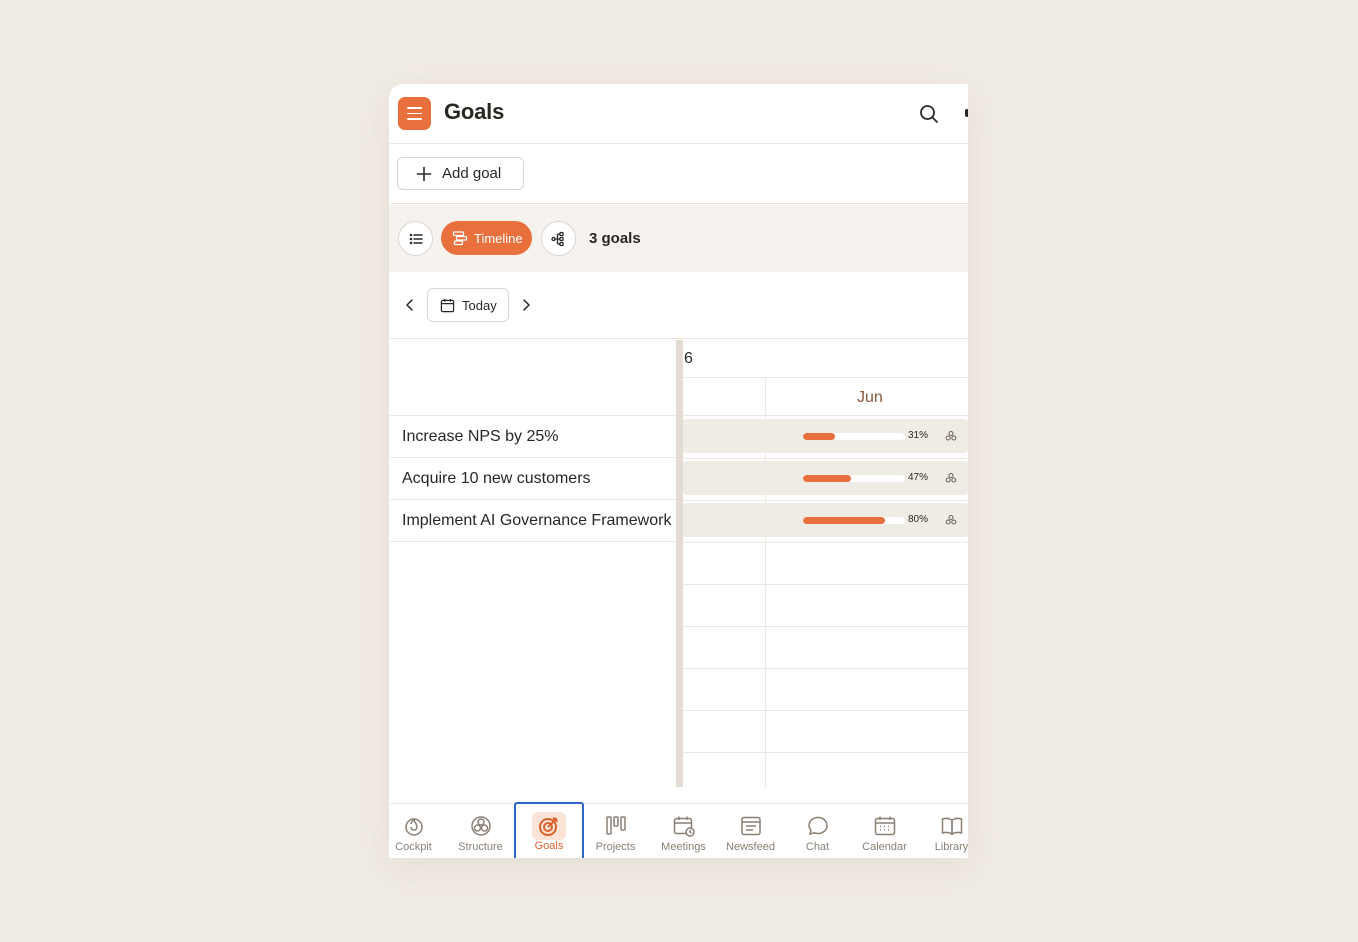 The height and width of the screenshot is (942, 1358). I want to click on nav-projects: Projects, so click(615, 831).